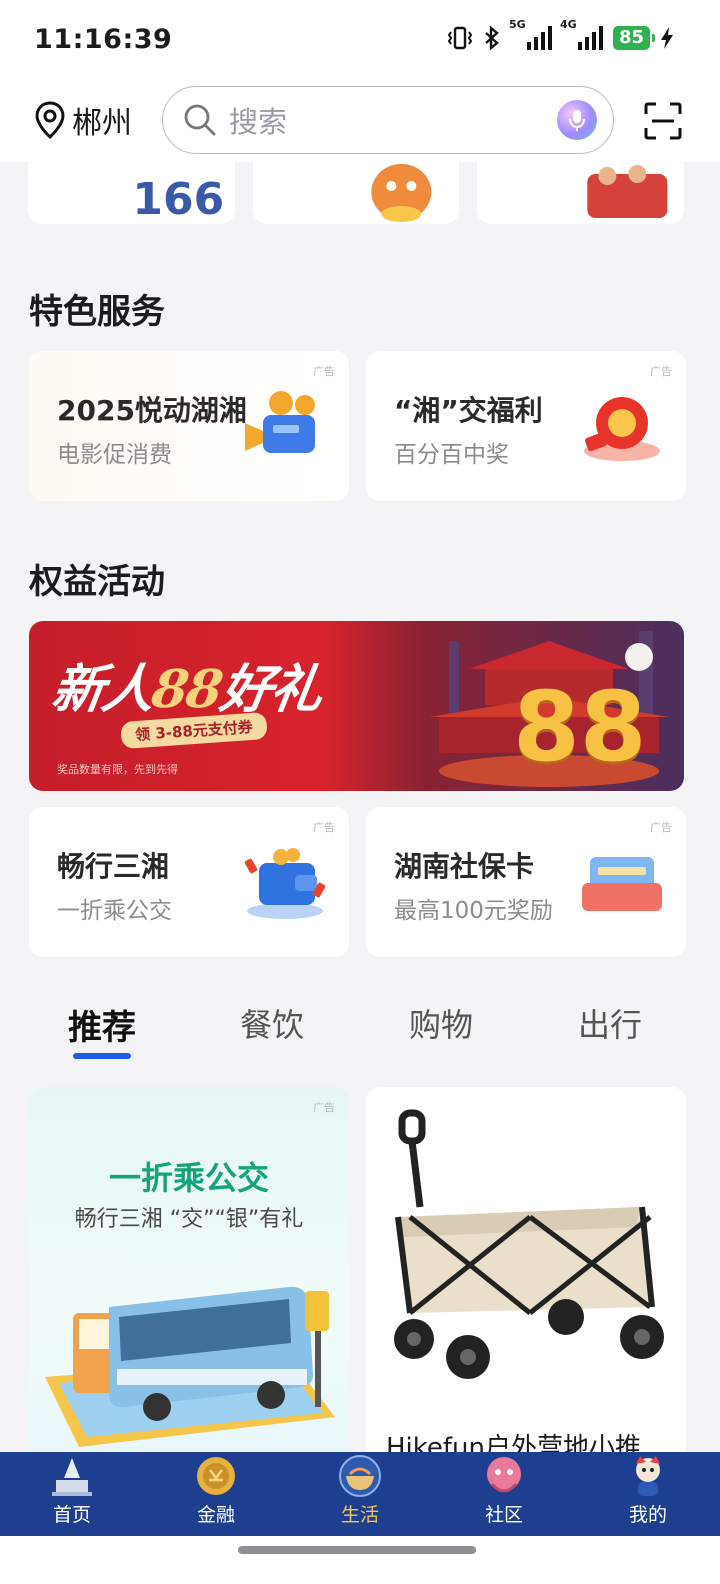 The width and height of the screenshot is (720, 1584). What do you see at coordinates (215, 1515) in the screenshot?
I see `nav-label: 金融` at bounding box center [215, 1515].